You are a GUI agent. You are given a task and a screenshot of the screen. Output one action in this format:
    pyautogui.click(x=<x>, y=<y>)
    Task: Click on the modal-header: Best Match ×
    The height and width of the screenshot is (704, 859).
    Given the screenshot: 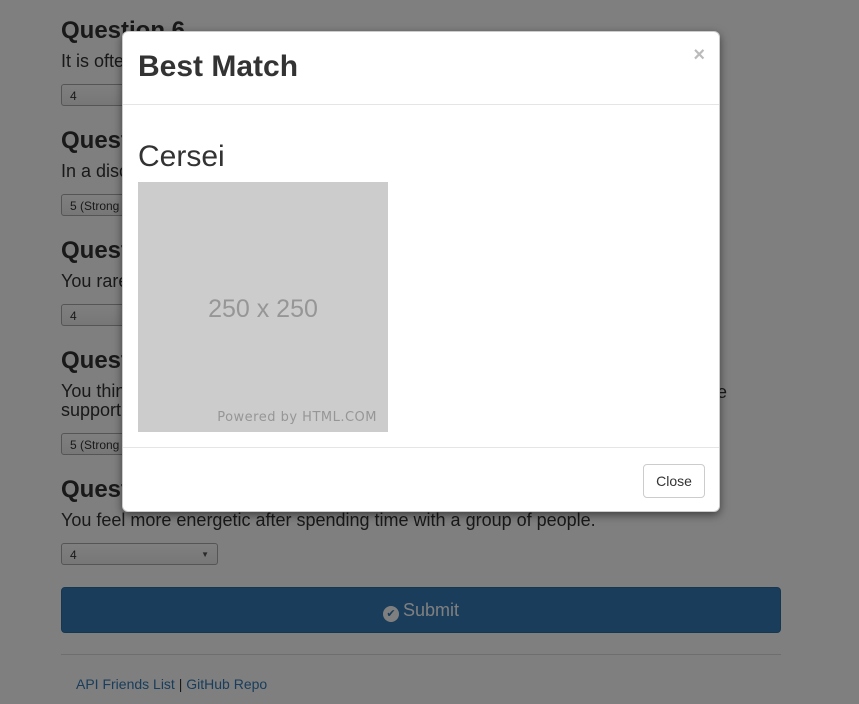 What is the action you would take?
    pyautogui.click(x=421, y=68)
    